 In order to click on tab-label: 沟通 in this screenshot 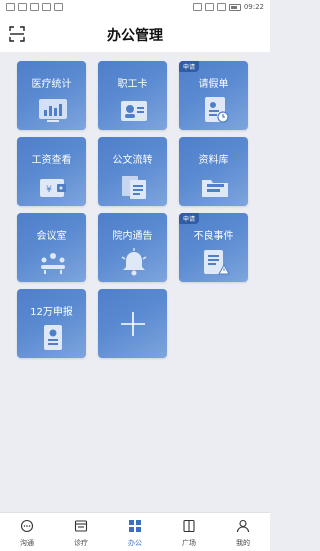, I will do `click(27, 543)`.